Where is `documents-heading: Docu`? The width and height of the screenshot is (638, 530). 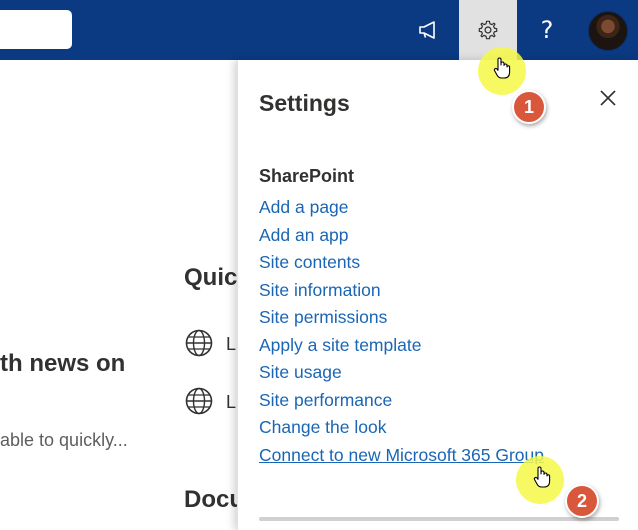 documents-heading: Docu is located at coordinates (214, 499).